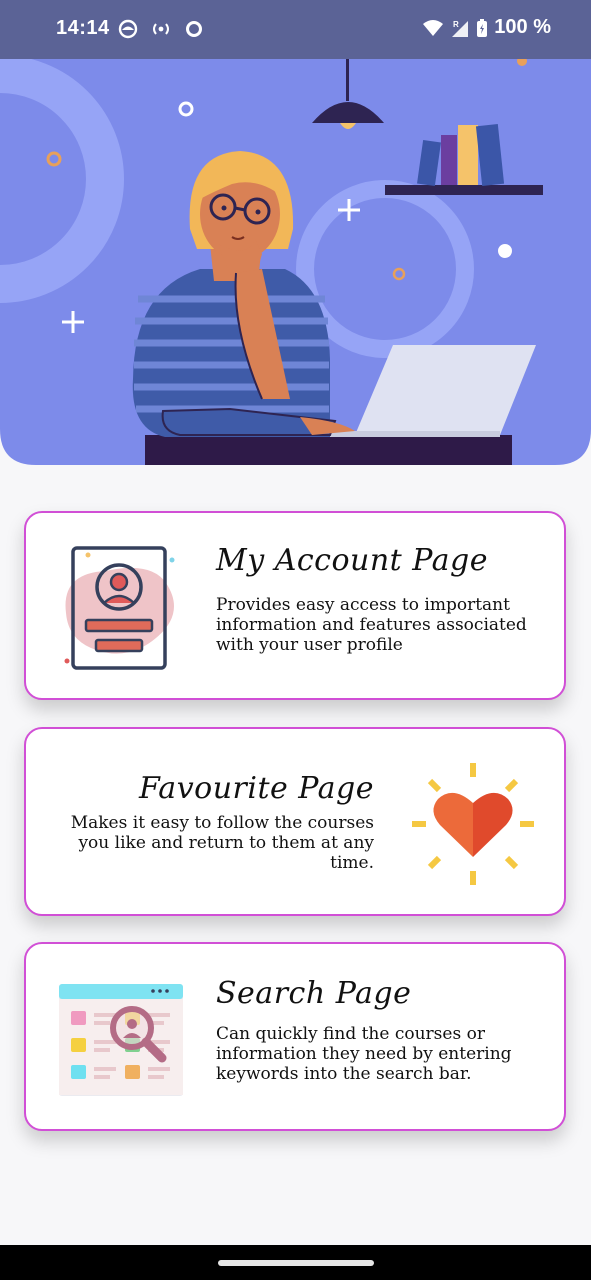  I want to click on card-title: Favourite Page, so click(256, 788).